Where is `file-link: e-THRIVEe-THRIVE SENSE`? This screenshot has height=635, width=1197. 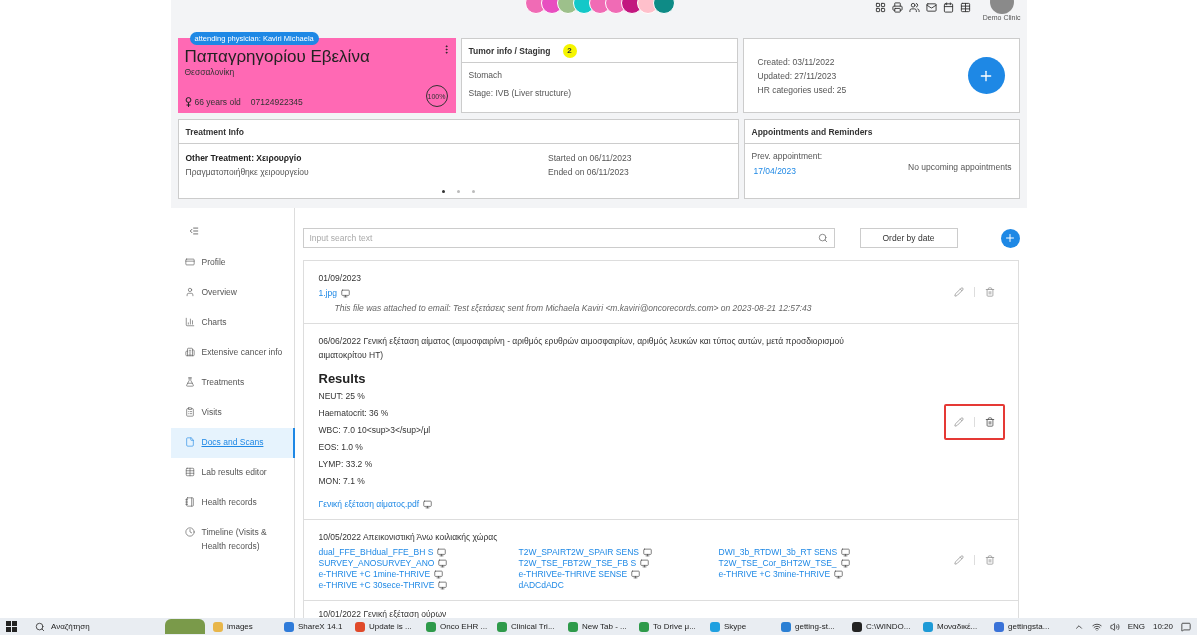
file-link: e-THRIVEe-THRIVE SENSE is located at coordinates (573, 574).